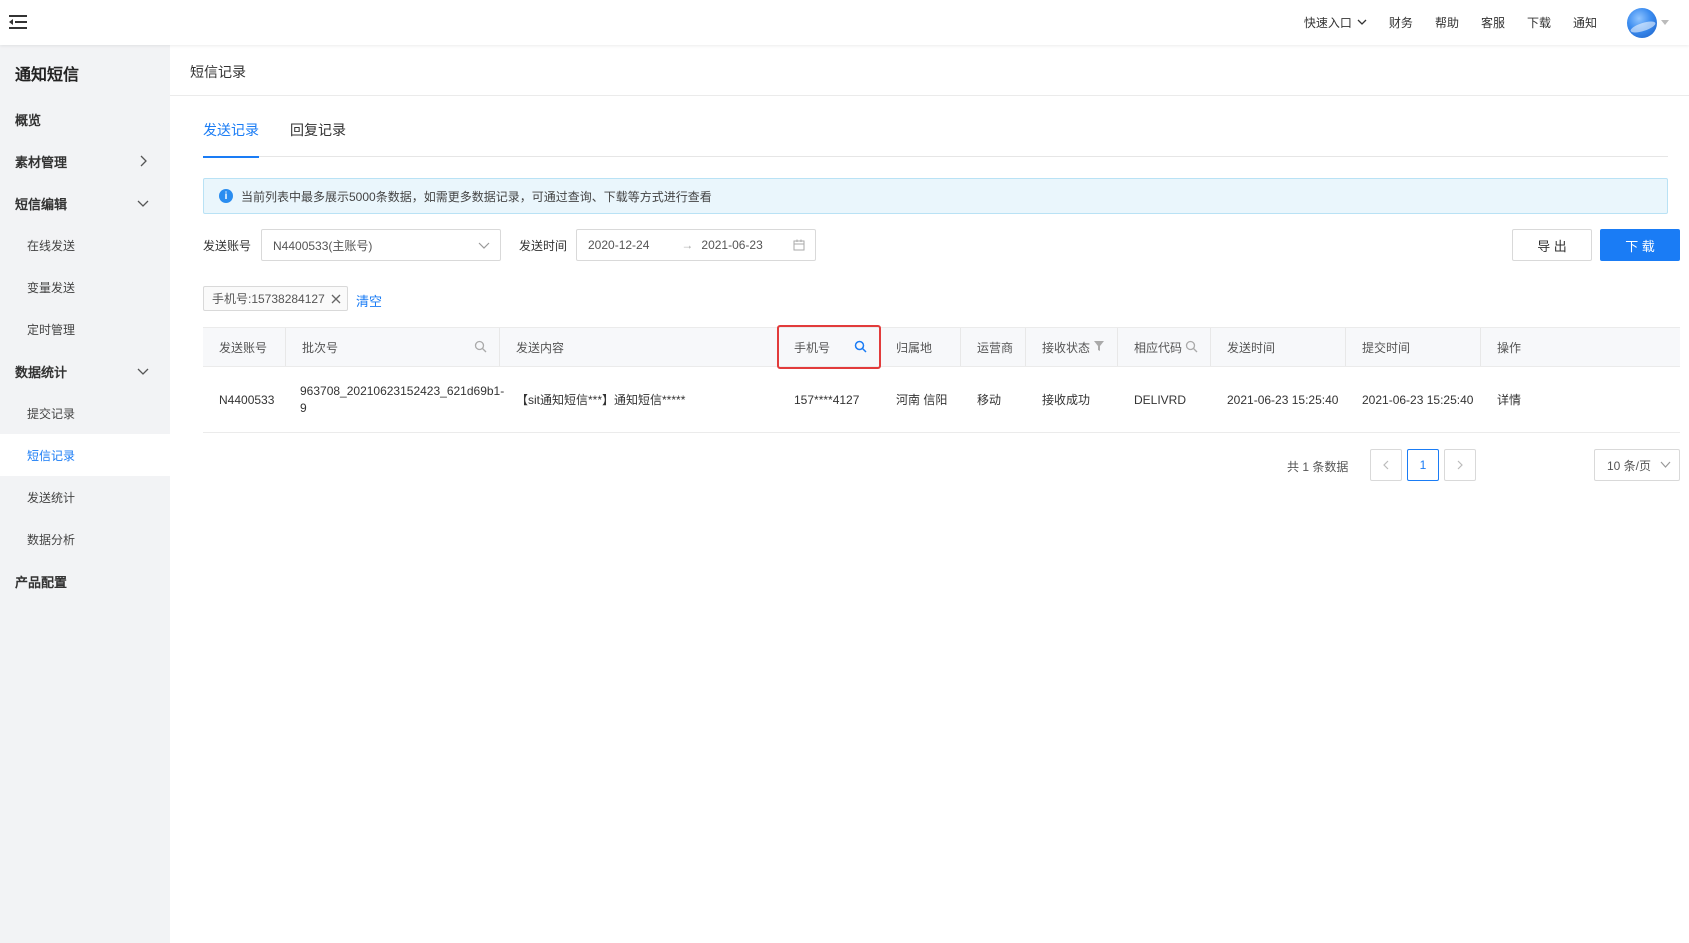  I want to click on column-header: 发送账号, so click(243, 347).